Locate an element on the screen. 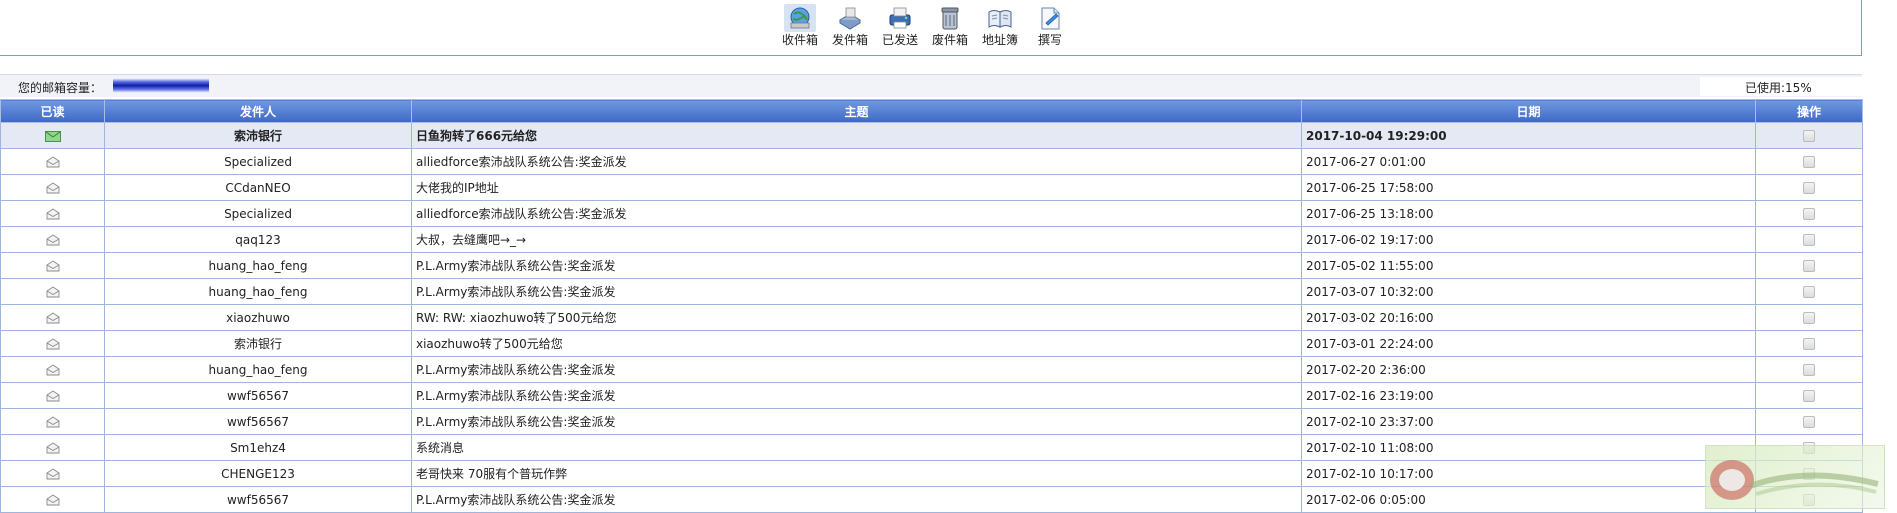  toolbar-buttons: 收件箱 发件箱 已发送 废件箱 地址簿 撰写 is located at coordinates (925, 25).